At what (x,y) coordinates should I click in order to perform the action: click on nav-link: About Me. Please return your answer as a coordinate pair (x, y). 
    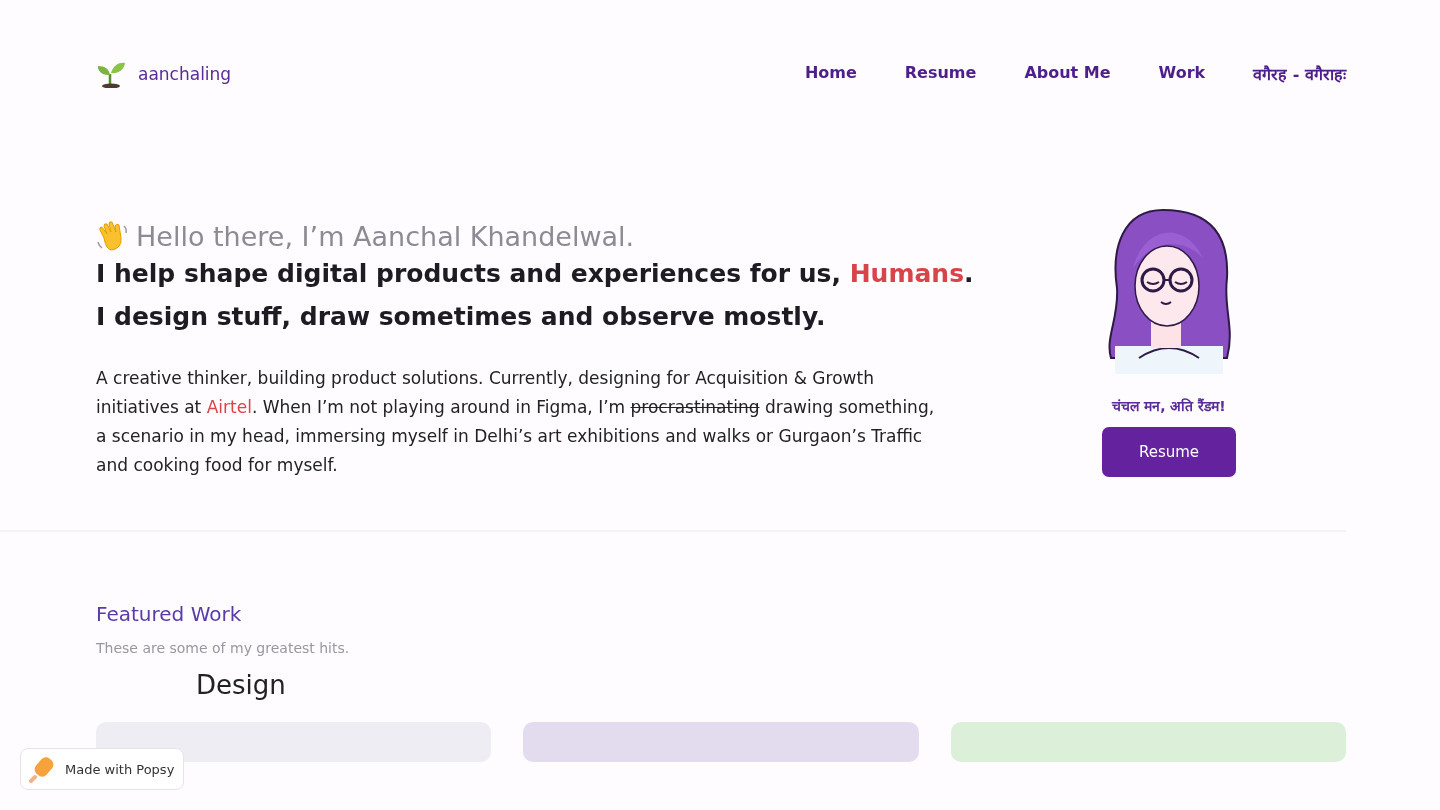
    Looking at the image, I should click on (1067, 74).